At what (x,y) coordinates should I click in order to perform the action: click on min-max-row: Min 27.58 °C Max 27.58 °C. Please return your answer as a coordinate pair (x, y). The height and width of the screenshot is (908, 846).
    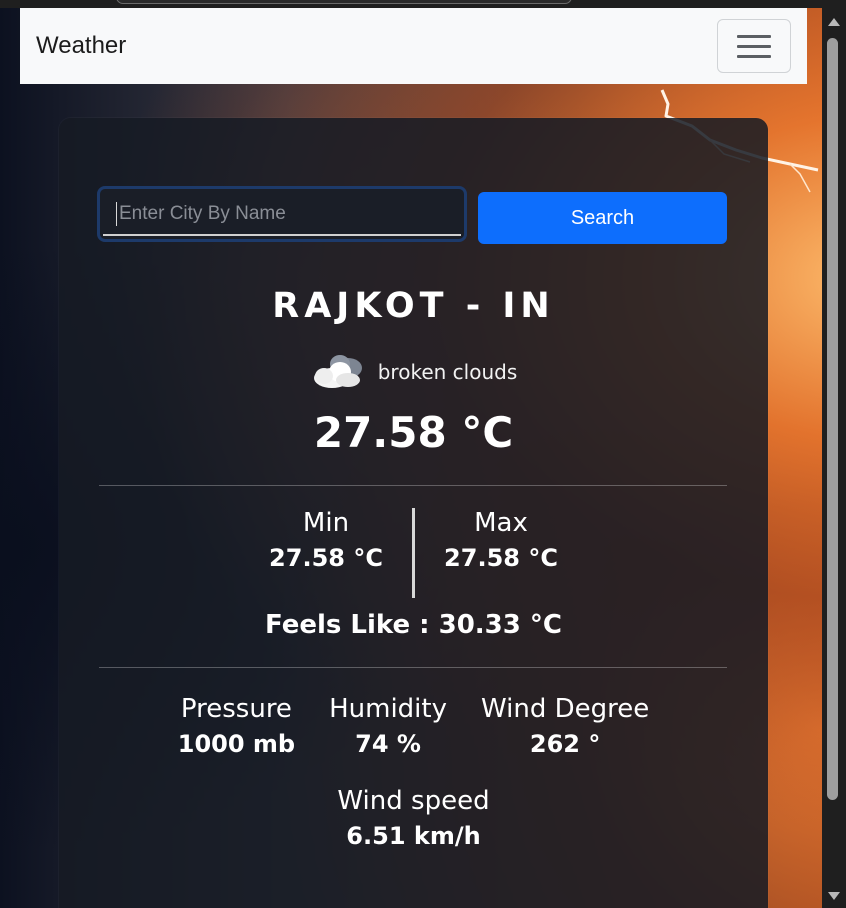
    Looking at the image, I should click on (413, 553).